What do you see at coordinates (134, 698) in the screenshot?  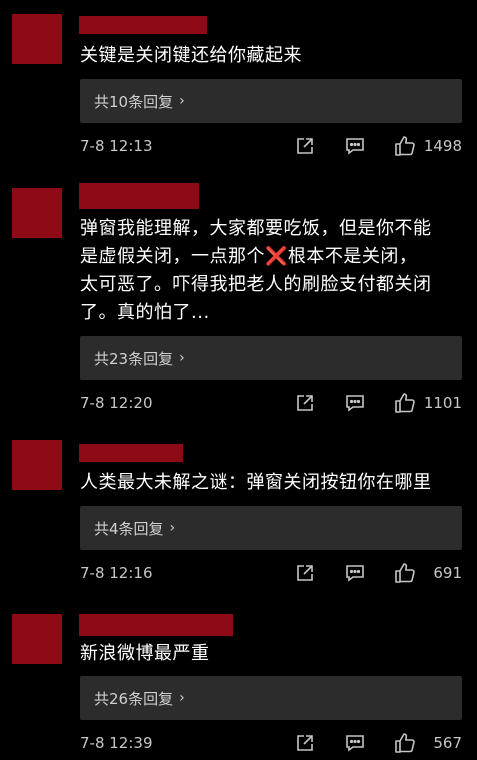 I see `replies-label: 共26条回复` at bounding box center [134, 698].